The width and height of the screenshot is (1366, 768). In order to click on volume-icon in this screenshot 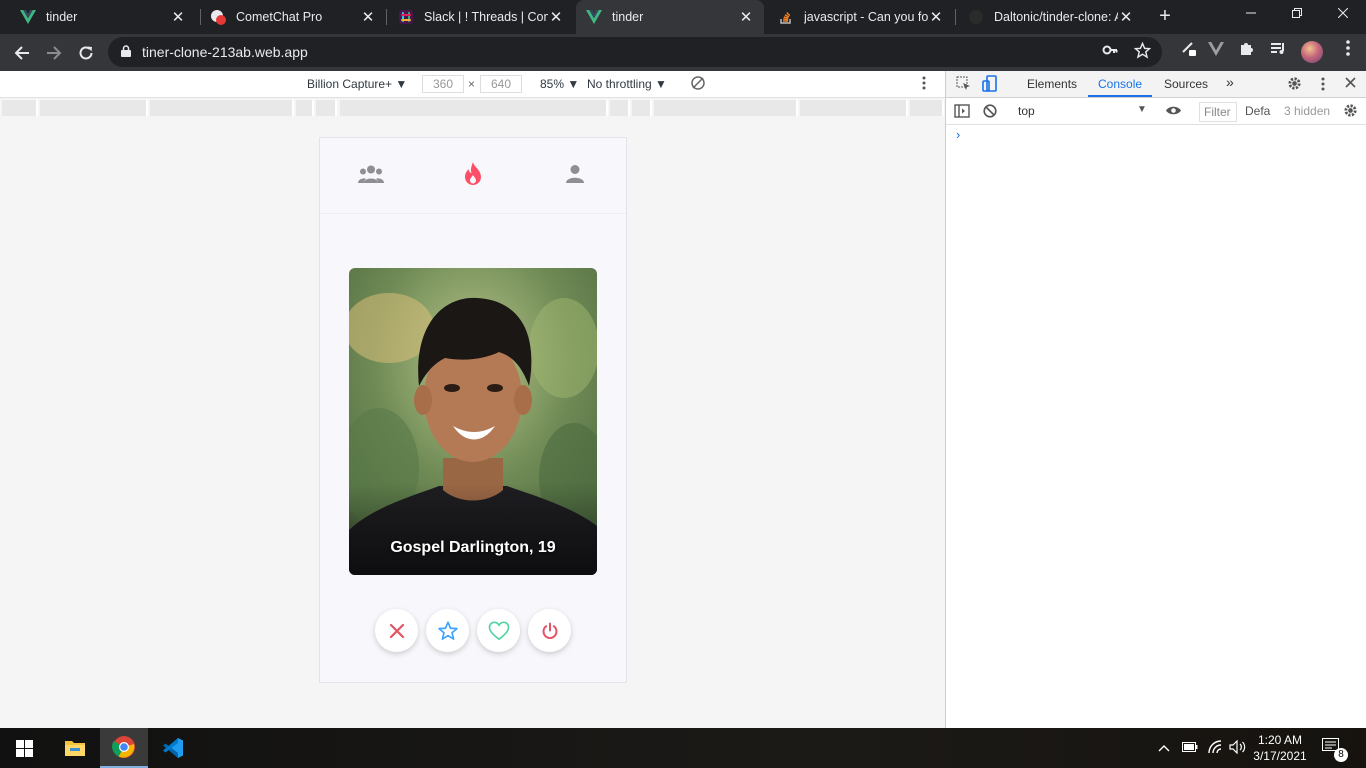, I will do `click(1237, 748)`.